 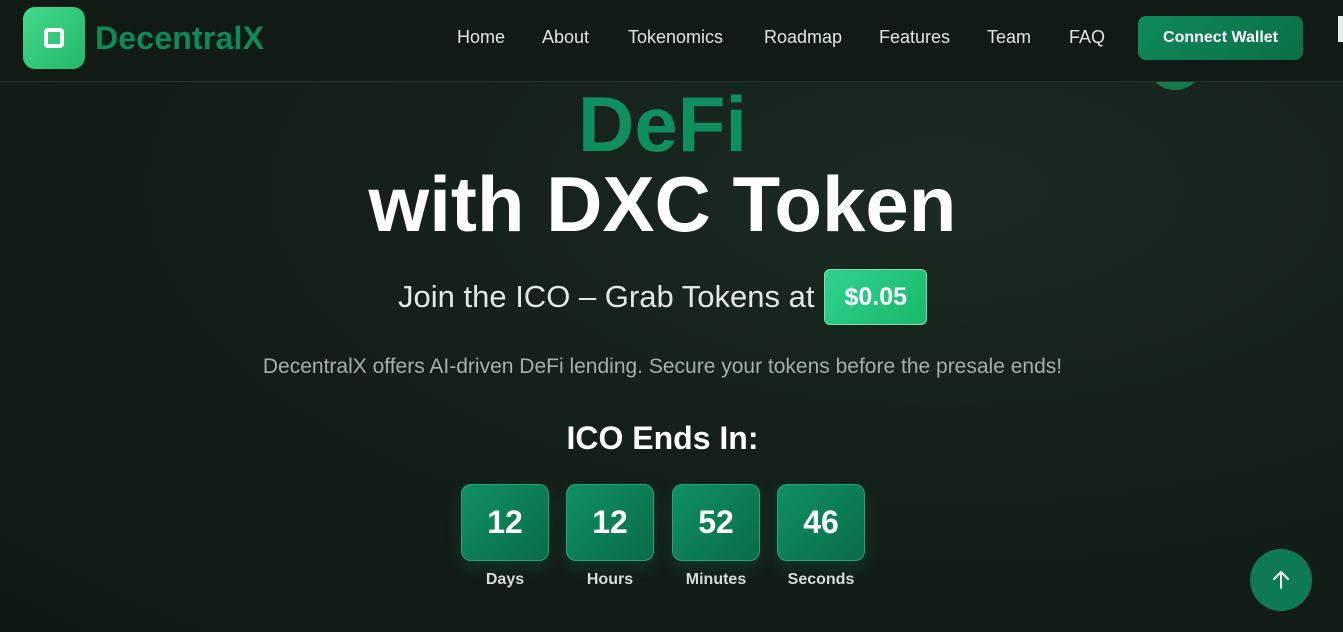 What do you see at coordinates (662, 438) in the screenshot?
I see `countdown-title: ICO Ends In:` at bounding box center [662, 438].